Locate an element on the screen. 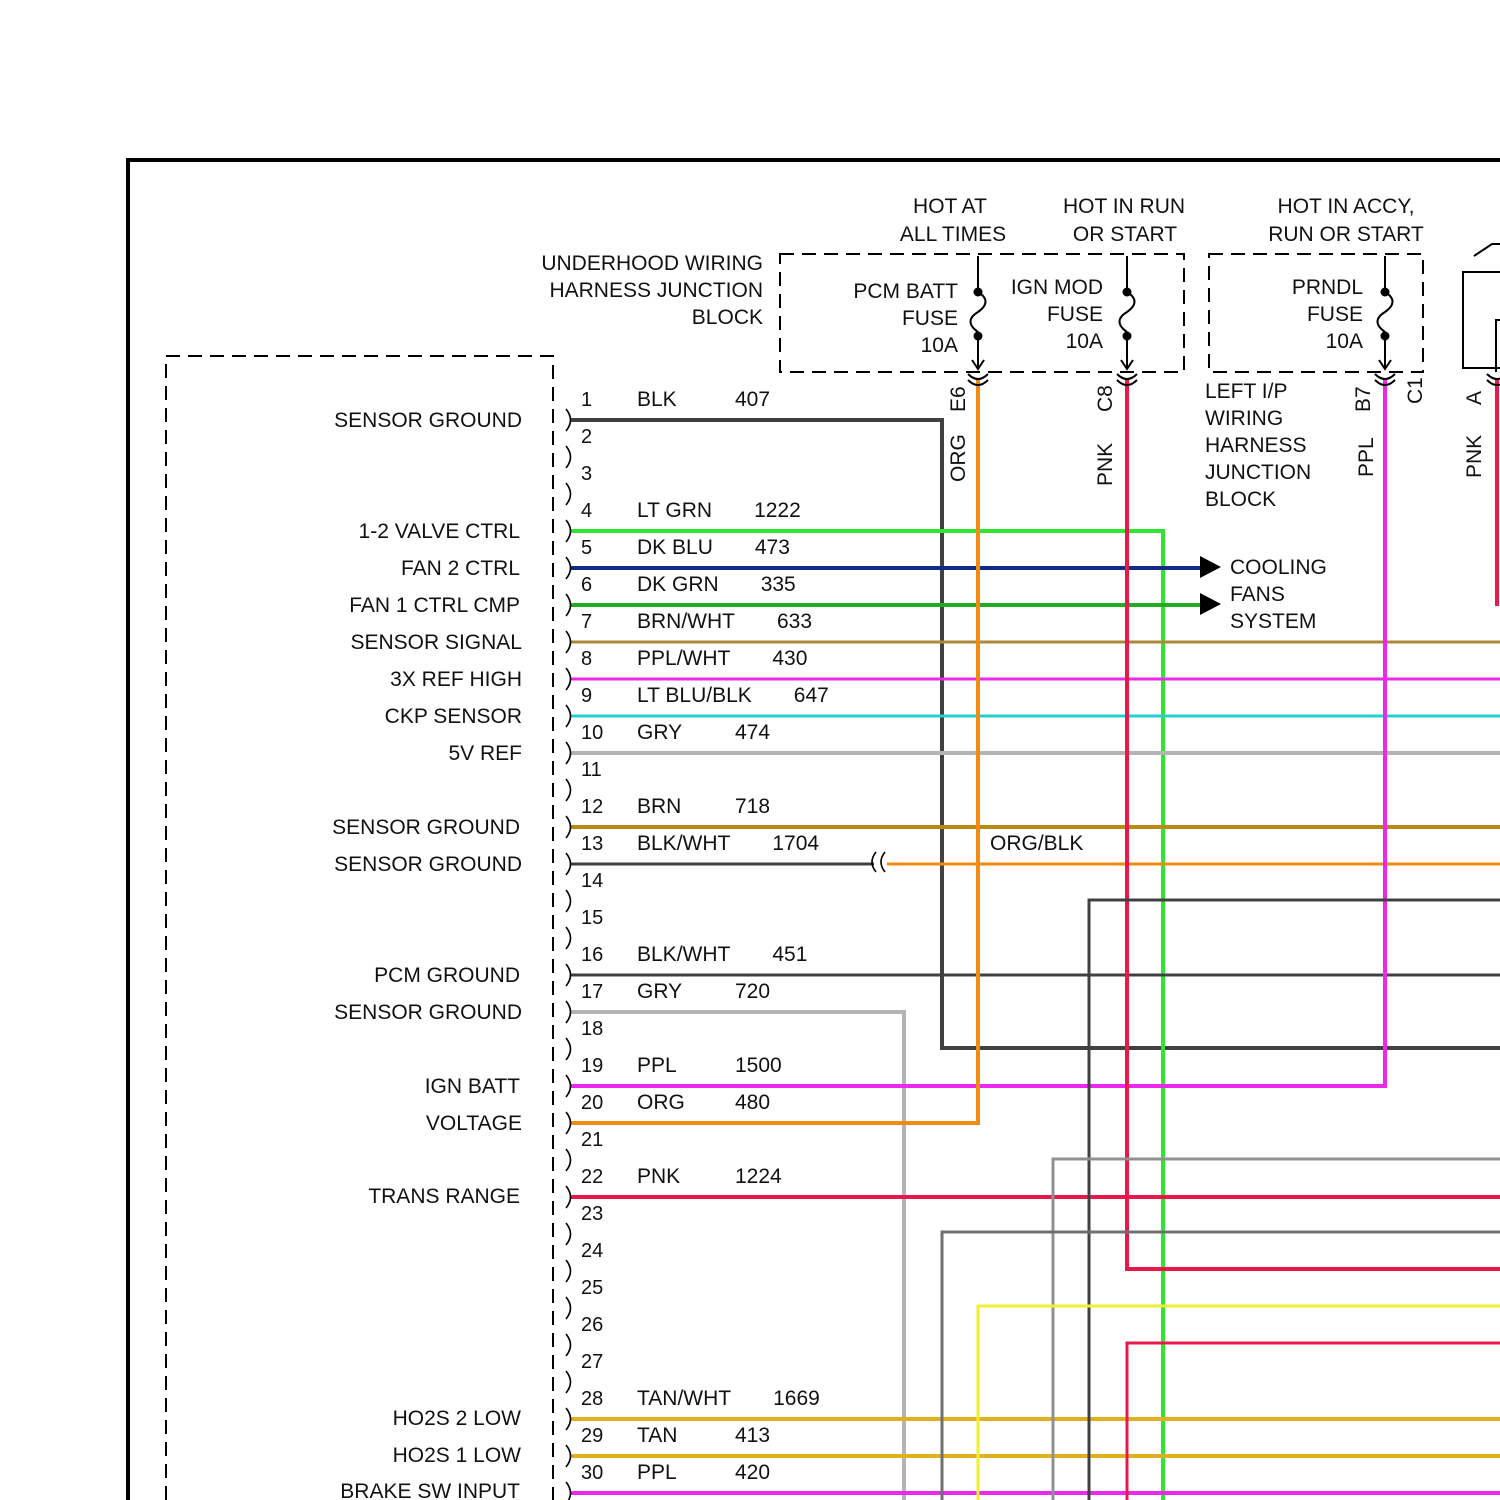 The height and width of the screenshot is (1500, 1500). pin-number: 15 is located at coordinates (592, 918).